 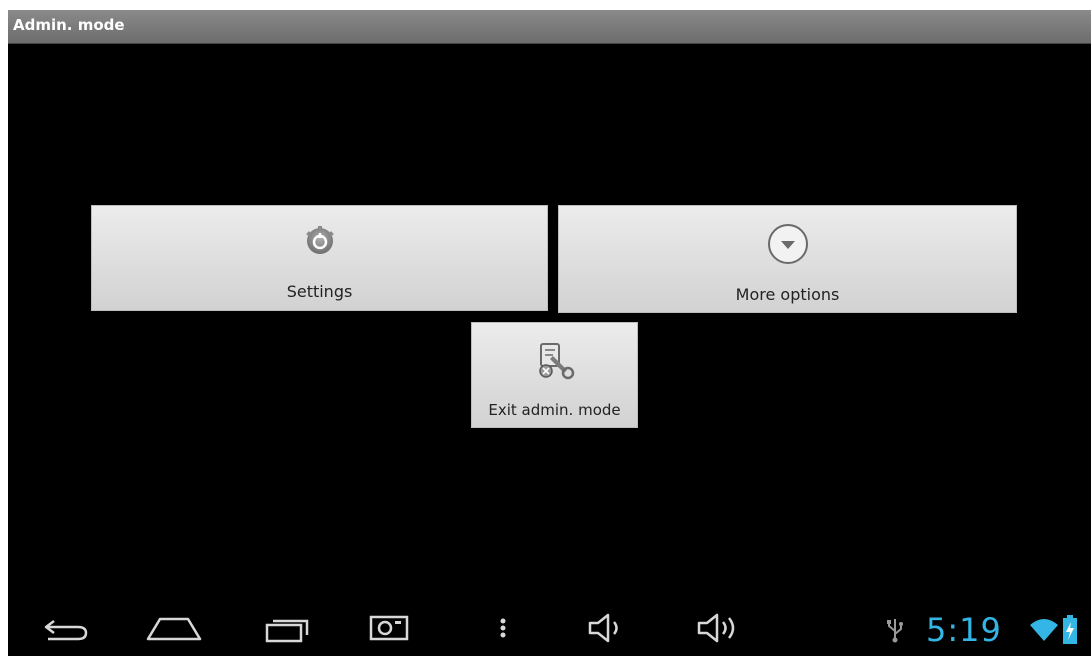 I want to click on volume-up-button, so click(x=718, y=630).